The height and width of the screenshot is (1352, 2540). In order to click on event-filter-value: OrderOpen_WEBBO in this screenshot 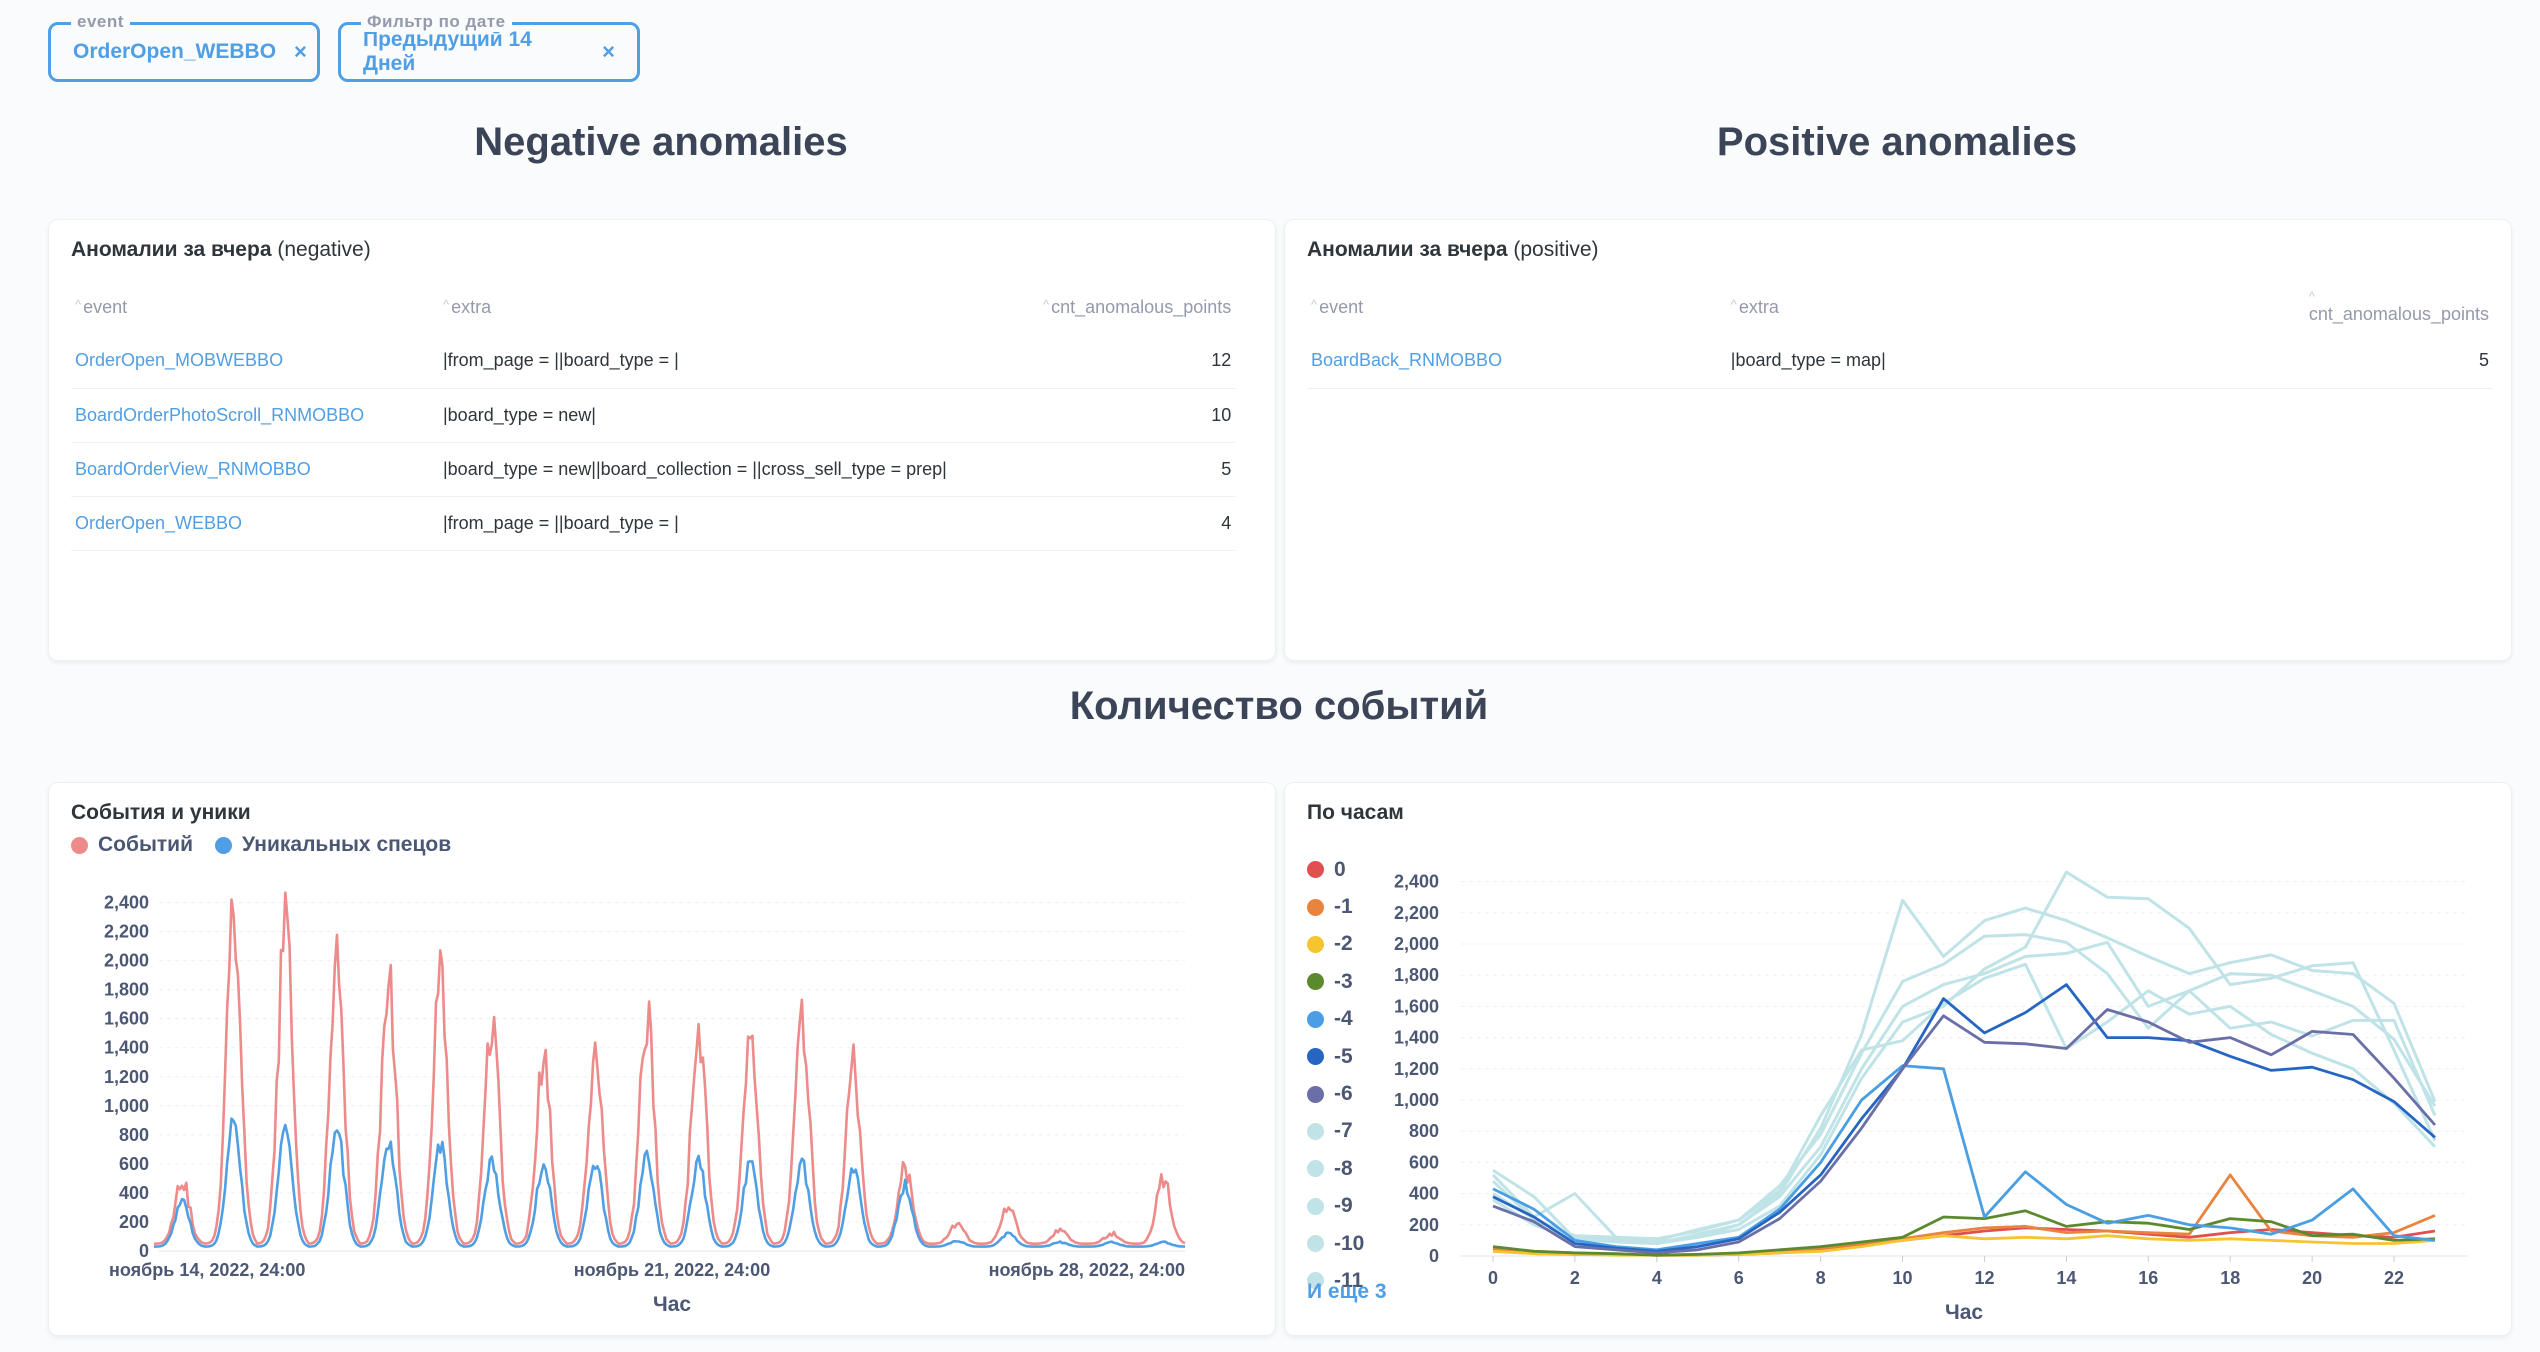, I will do `click(175, 51)`.